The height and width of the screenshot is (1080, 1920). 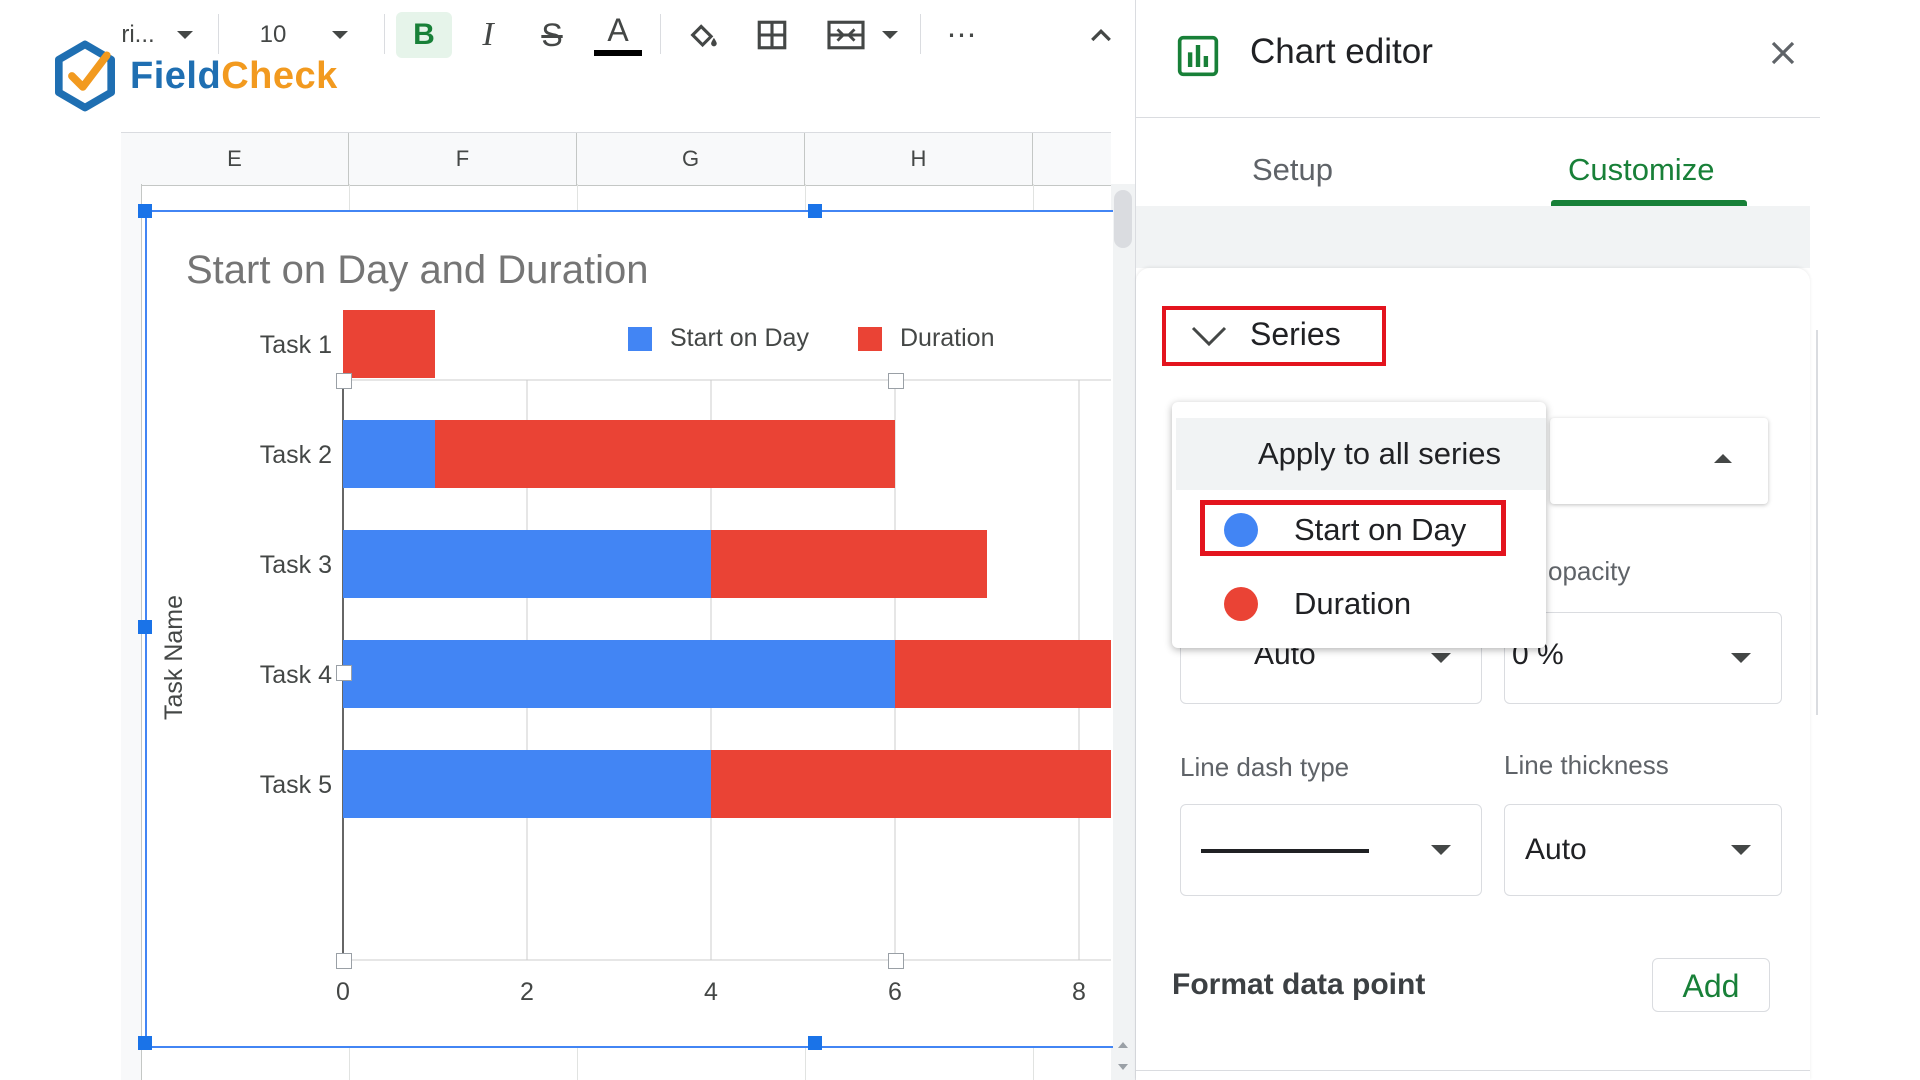 I want to click on panel-background, so click(x=1473, y=237).